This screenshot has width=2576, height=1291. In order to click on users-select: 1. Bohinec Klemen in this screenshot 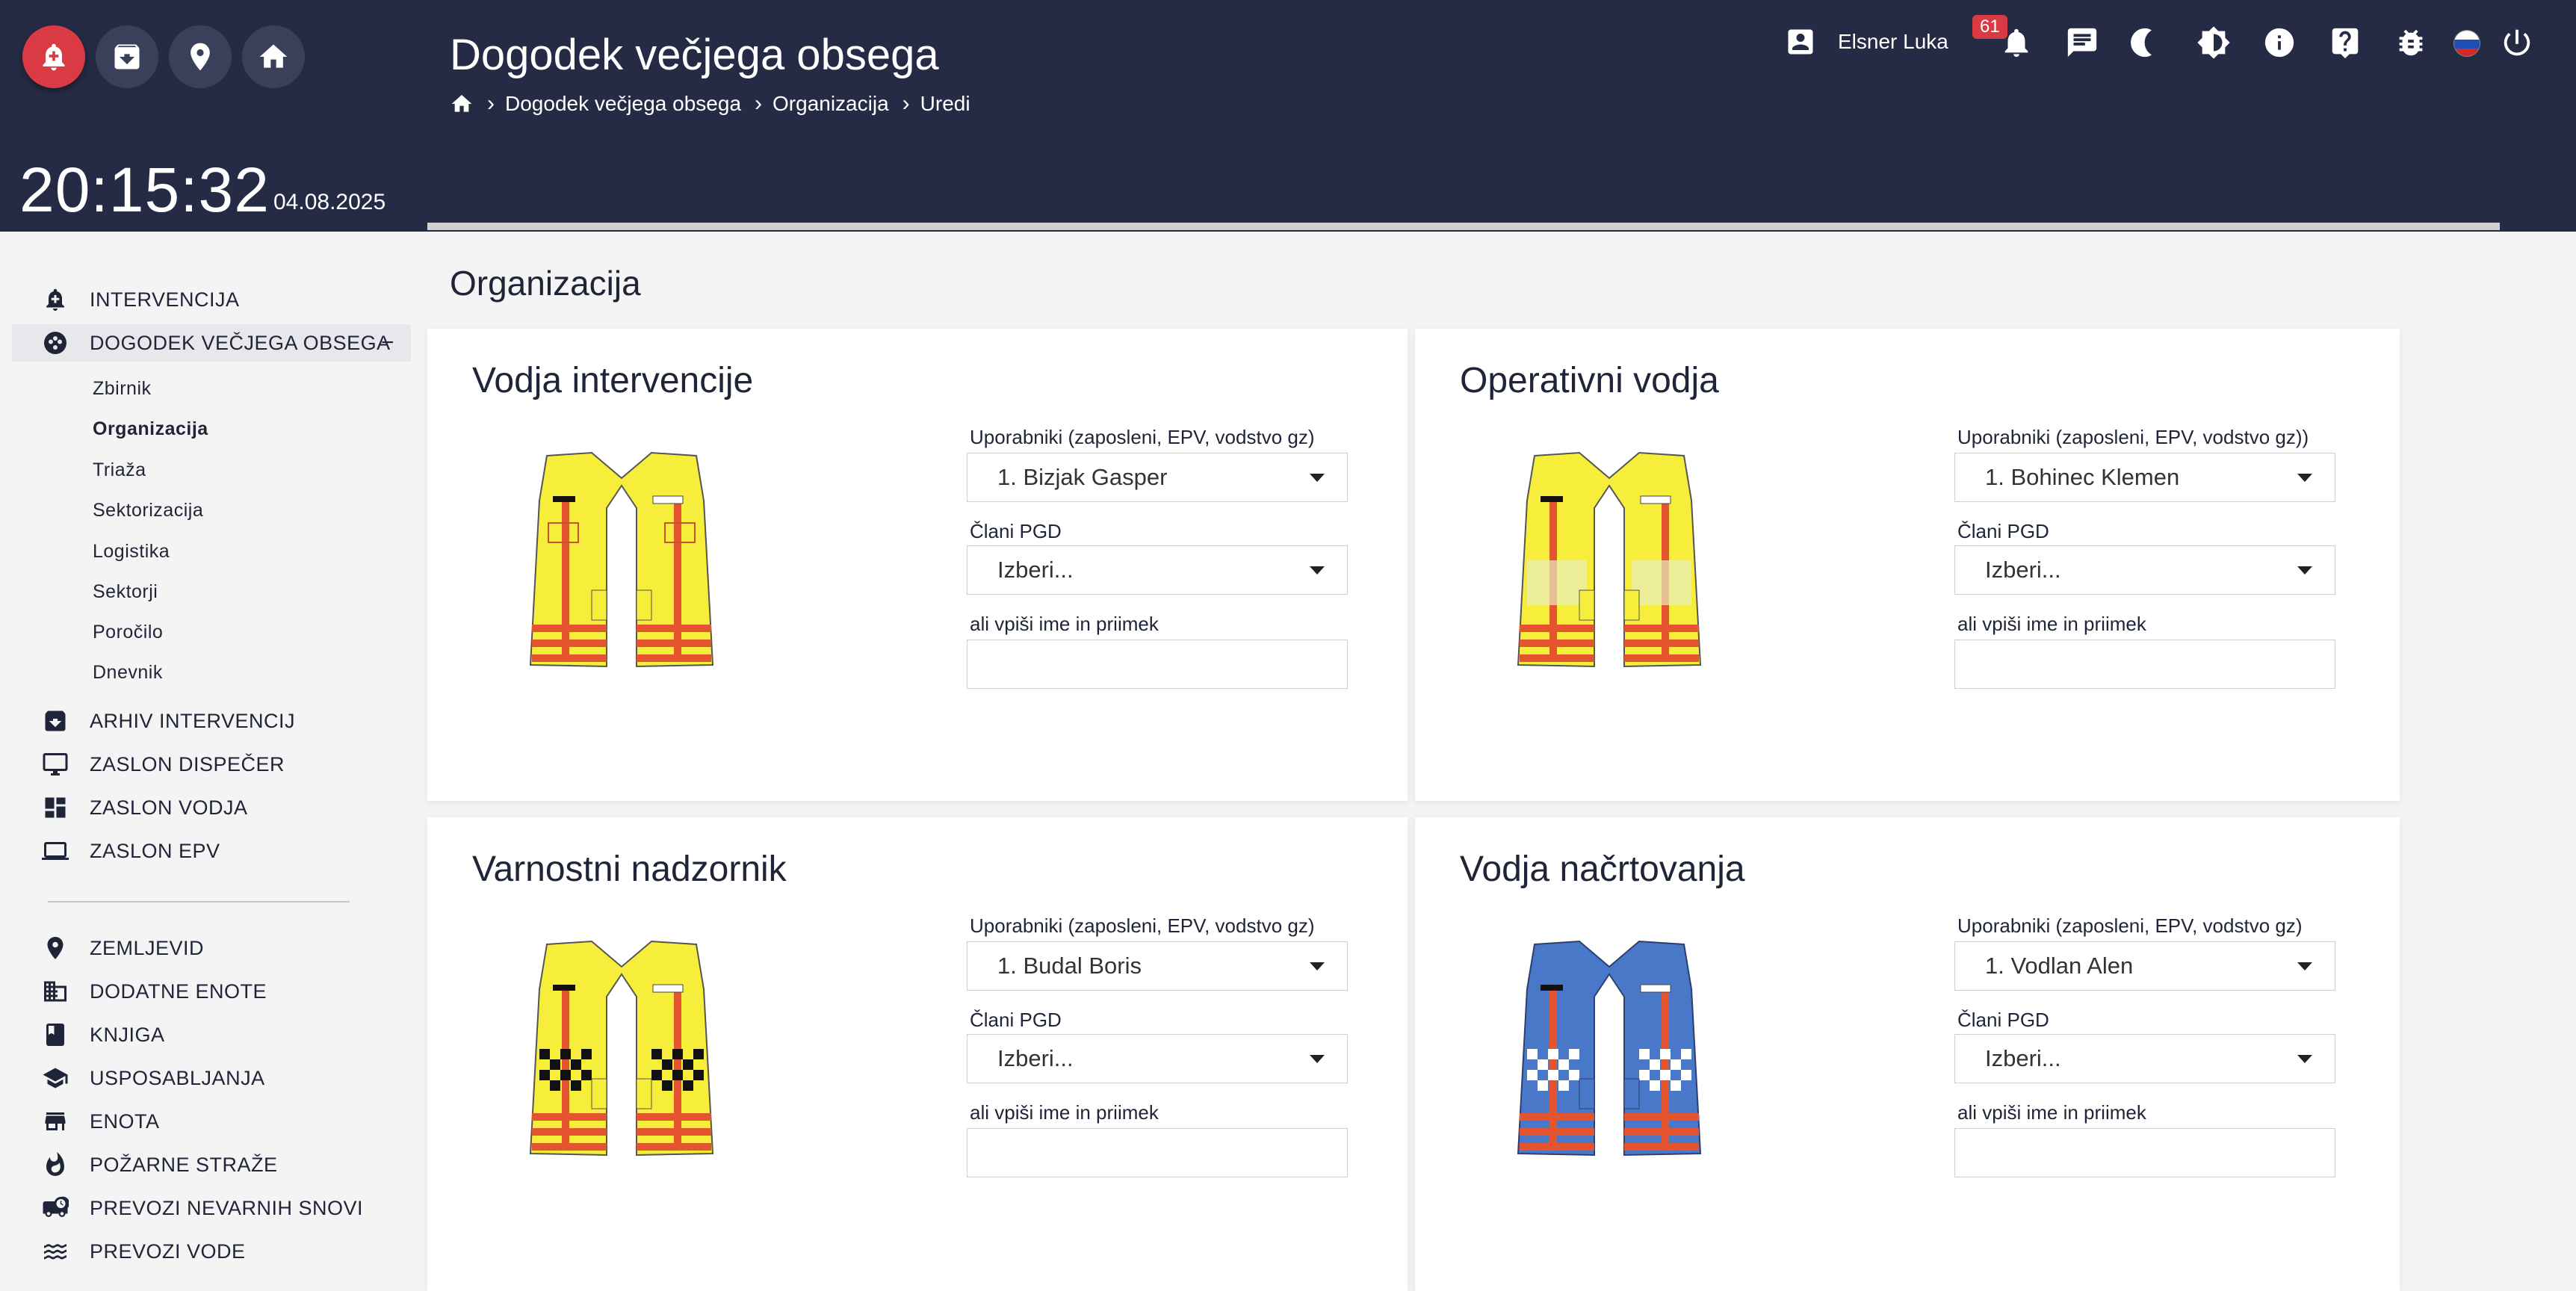, I will do `click(2144, 478)`.